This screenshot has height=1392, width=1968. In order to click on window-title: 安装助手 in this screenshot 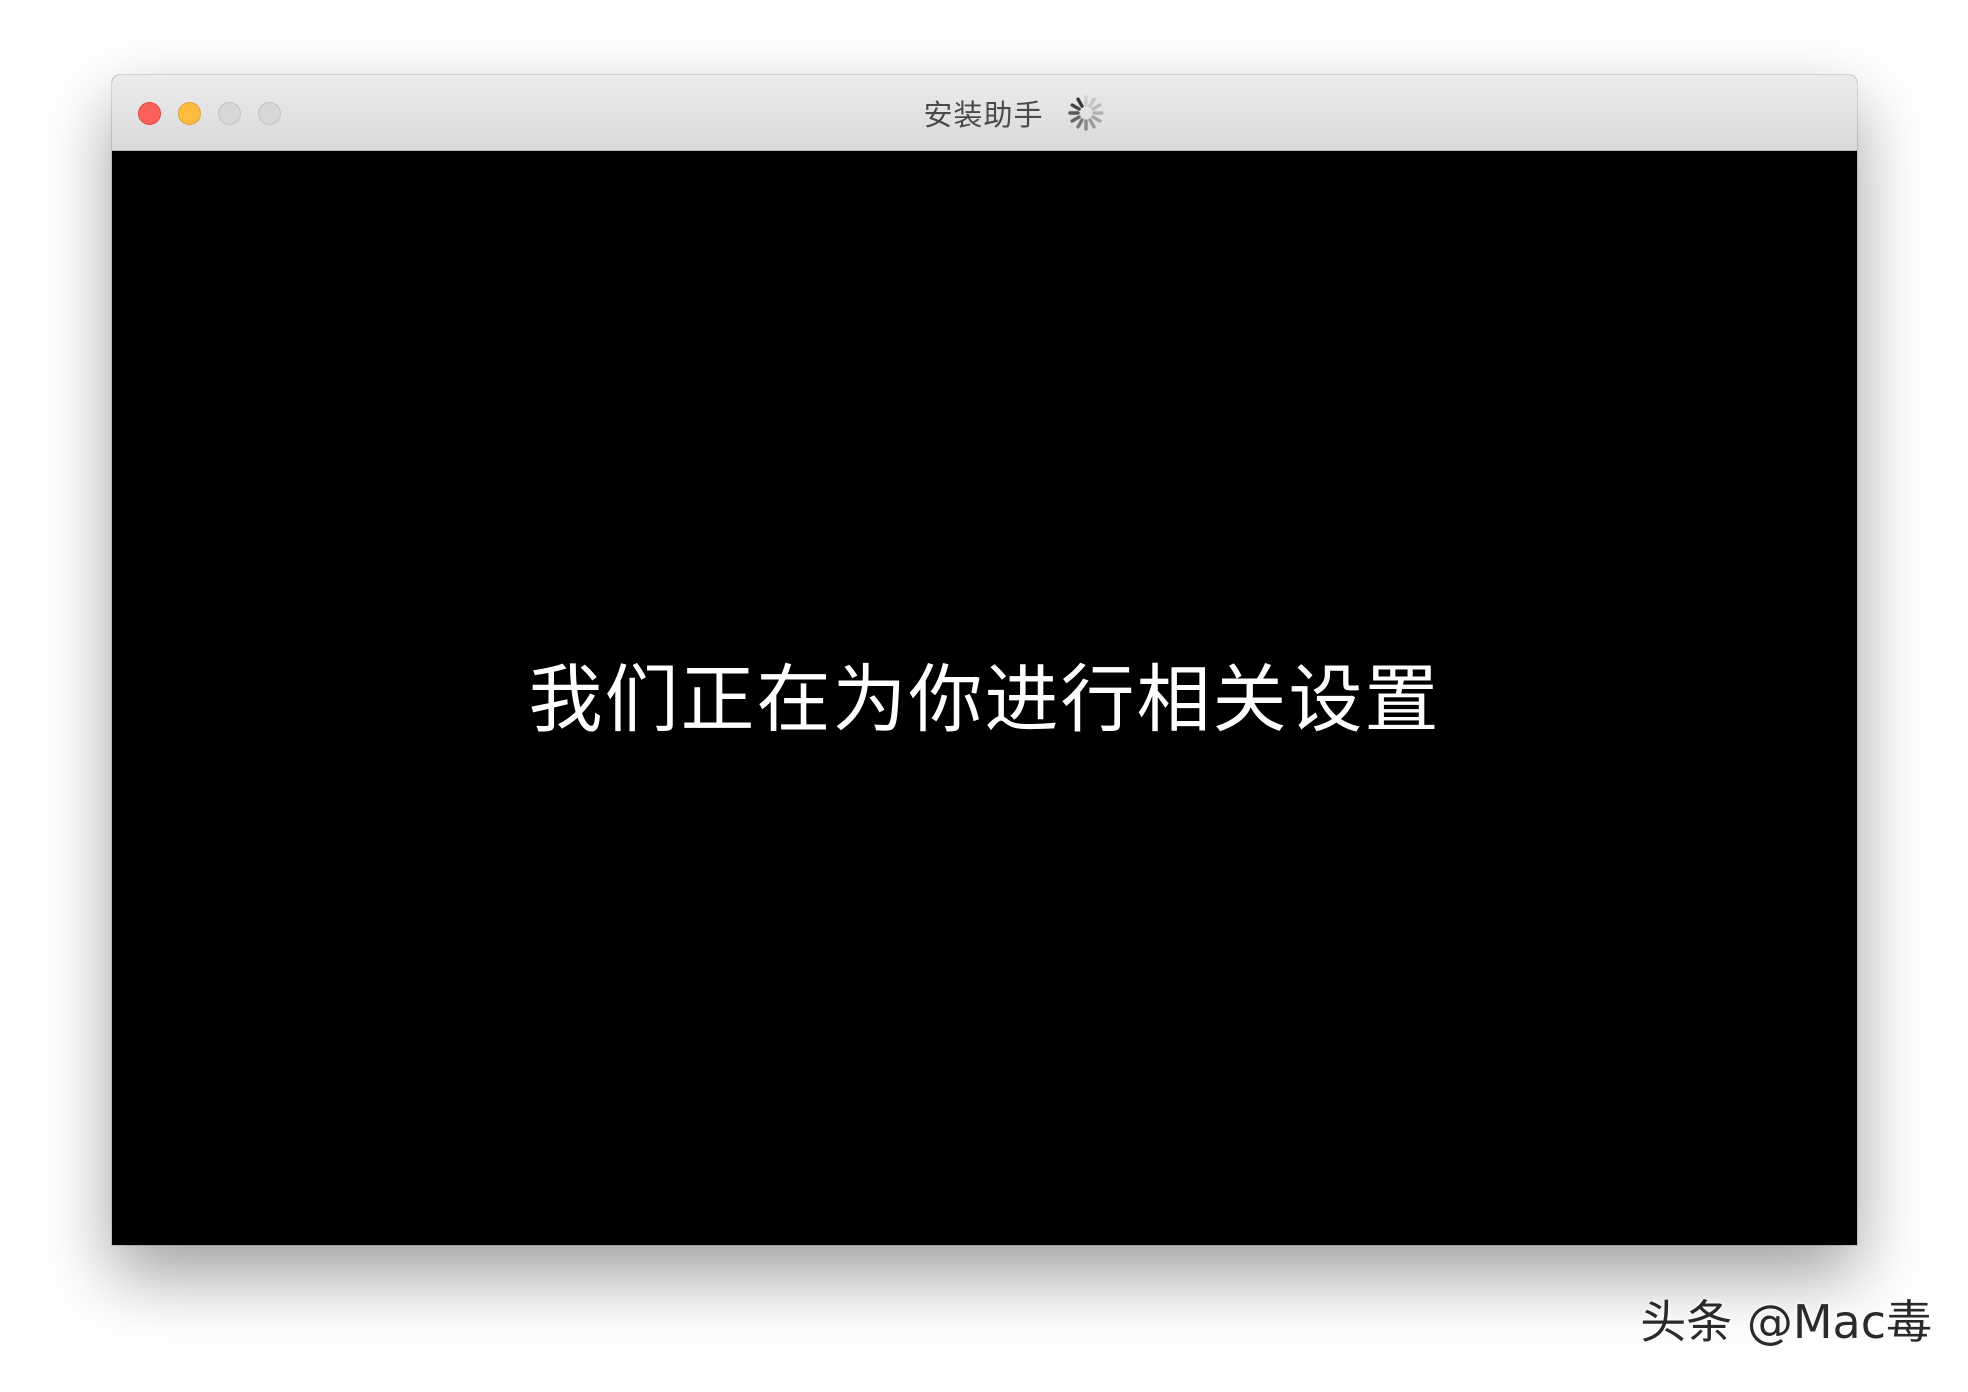, I will do `click(983, 115)`.